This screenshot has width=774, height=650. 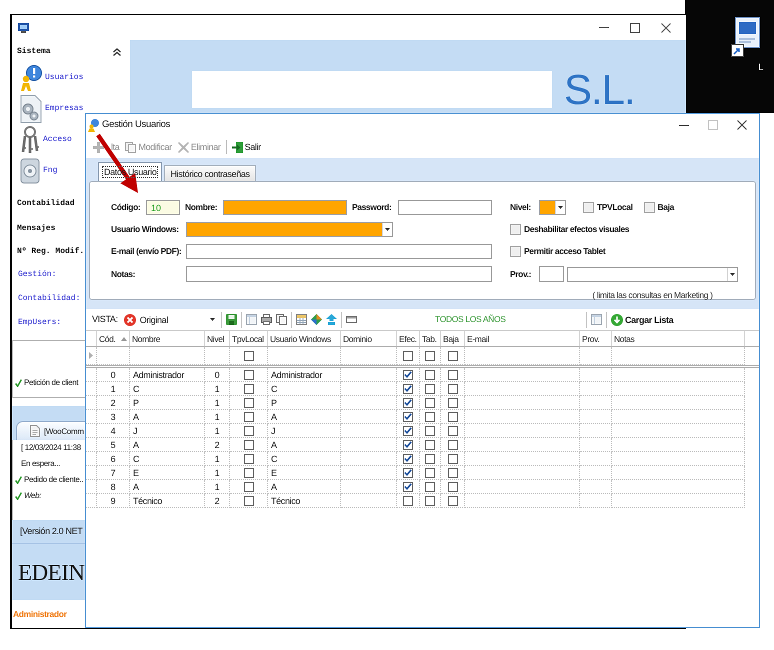 I want to click on grid-icon, so click(x=301, y=319).